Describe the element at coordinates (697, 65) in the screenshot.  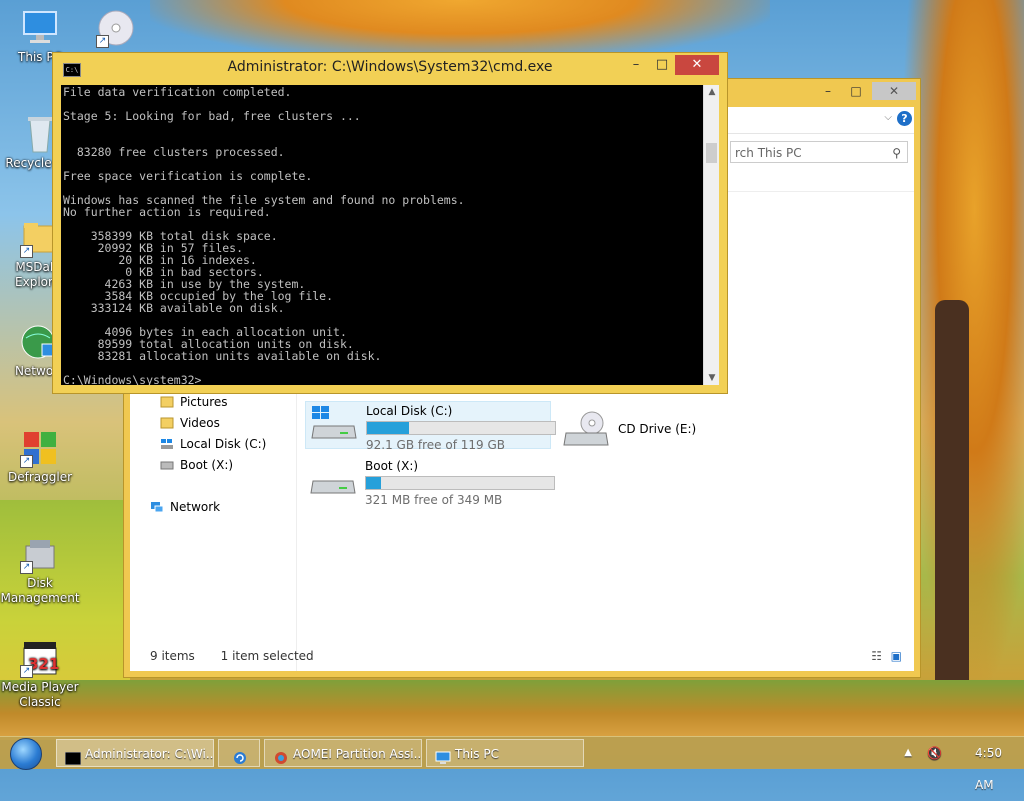
I see `cmd-close-button: ✕` at that location.